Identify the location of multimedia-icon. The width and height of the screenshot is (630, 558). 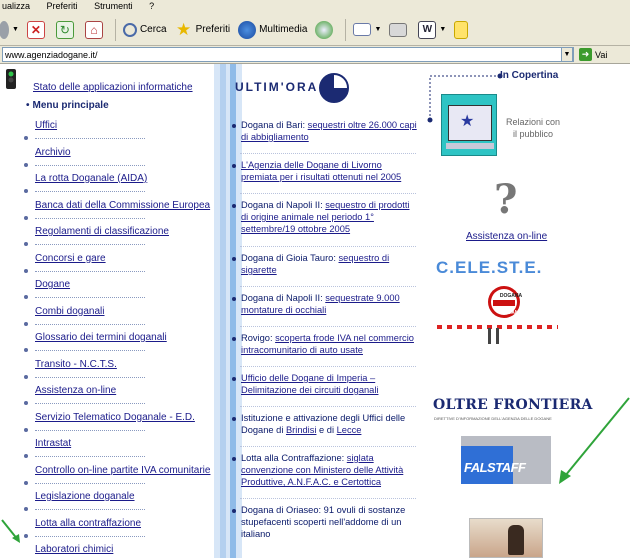
(247, 29).